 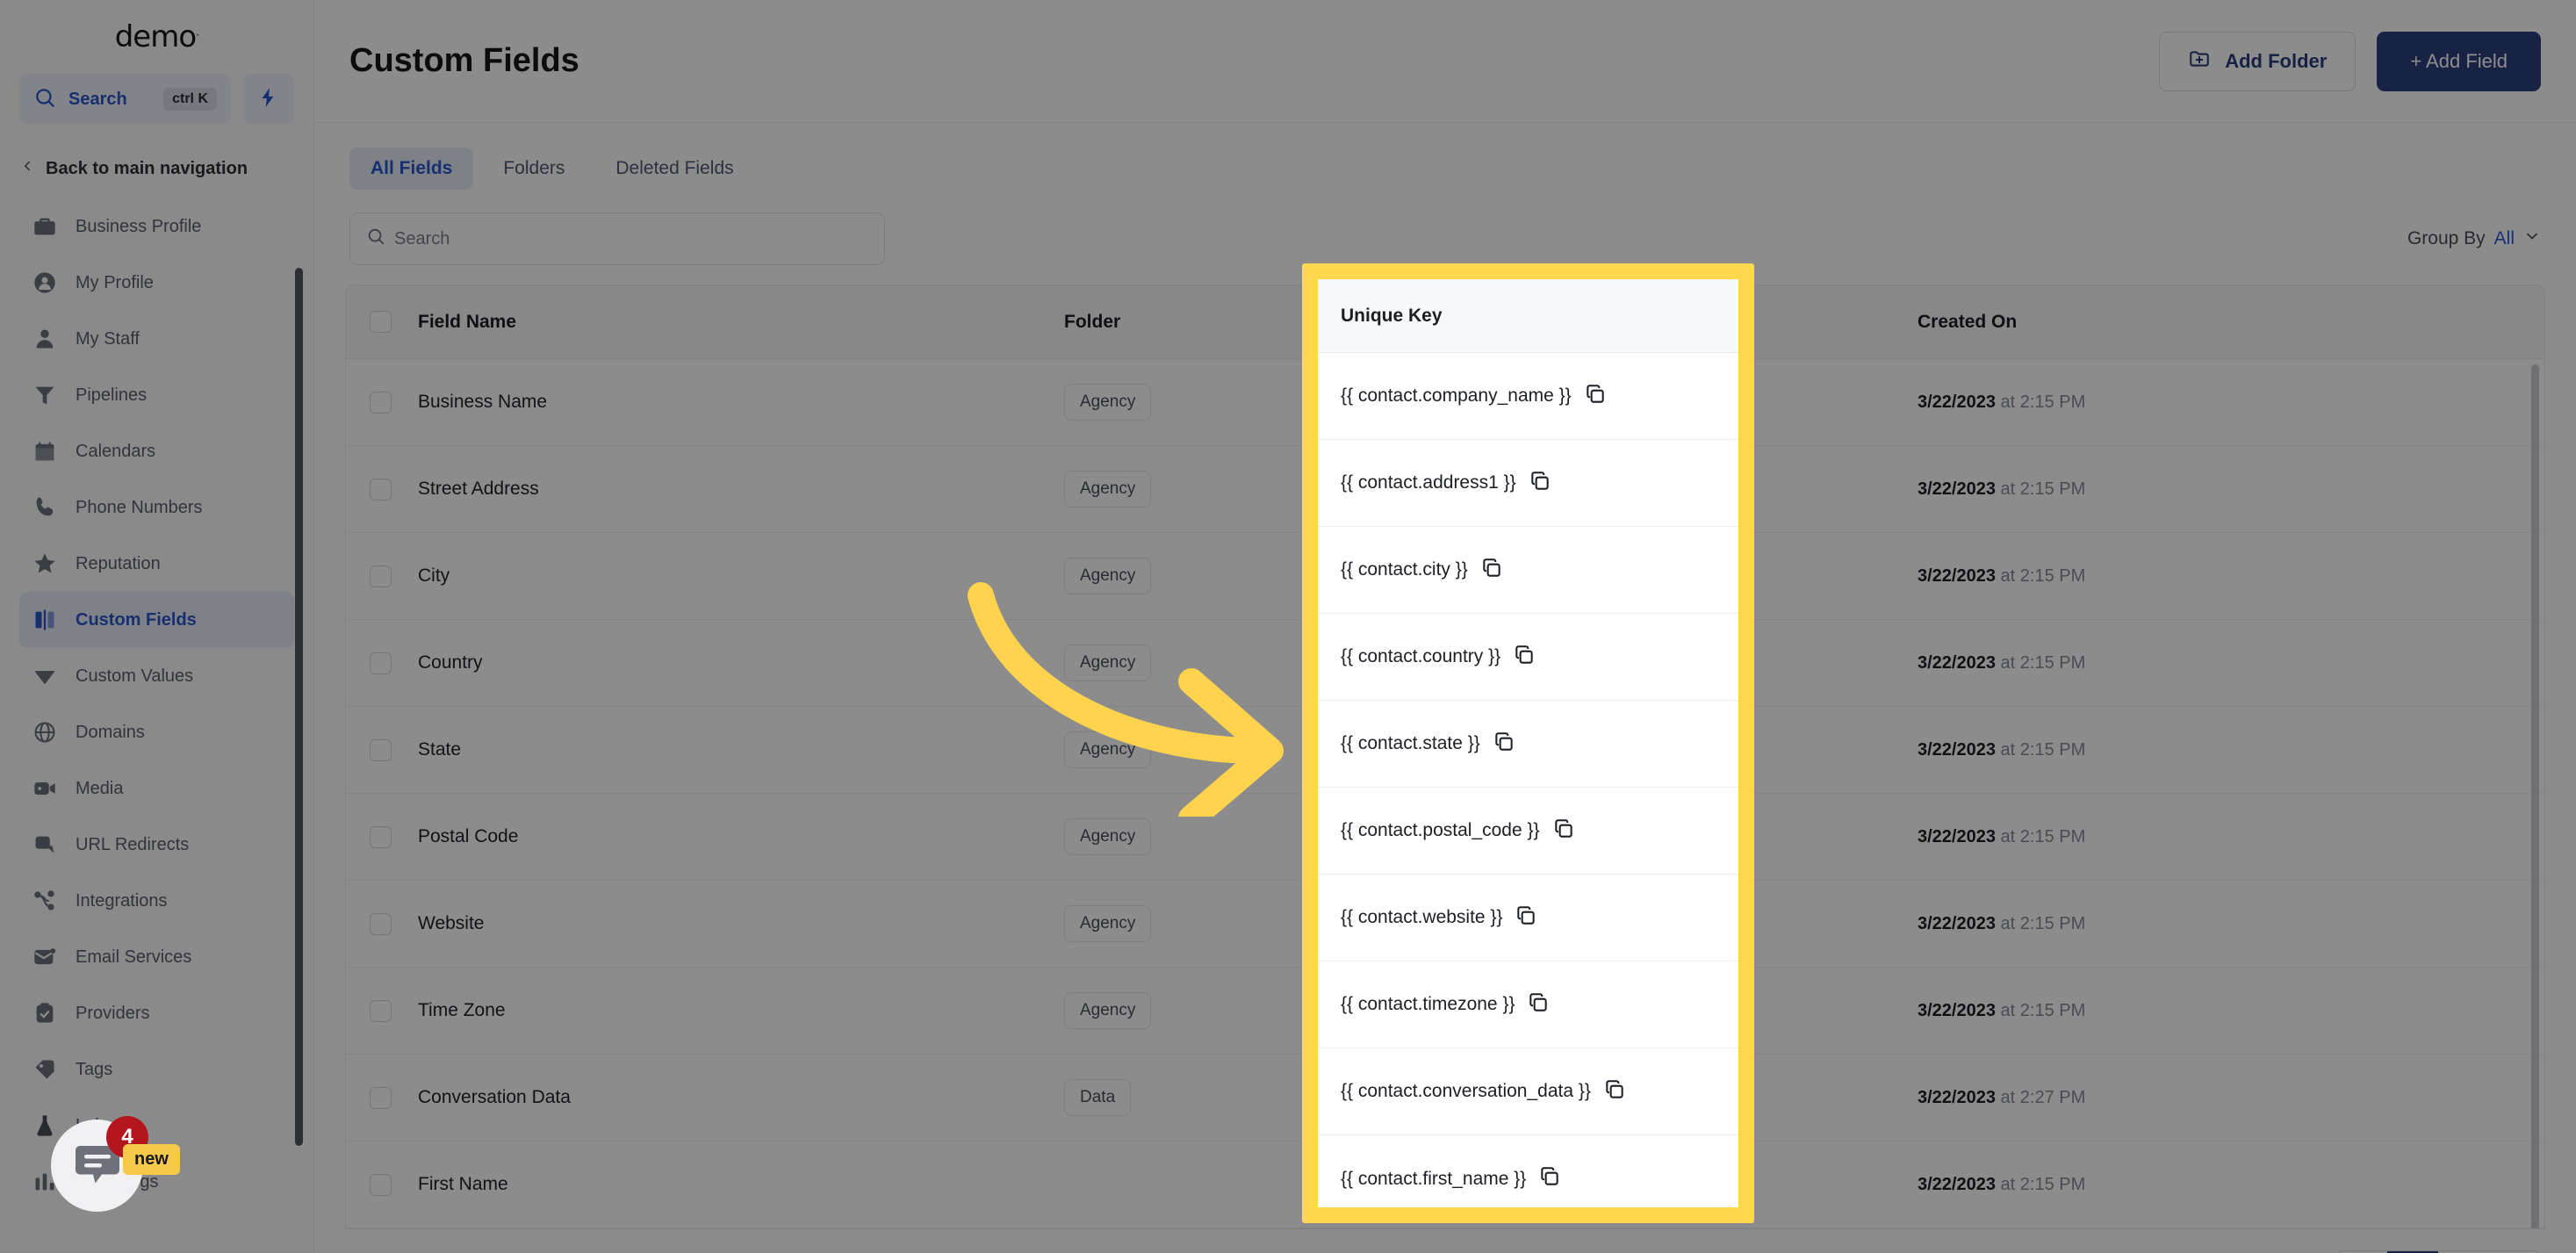 I want to click on sidebar-item-label: My Staff, so click(x=108, y=338).